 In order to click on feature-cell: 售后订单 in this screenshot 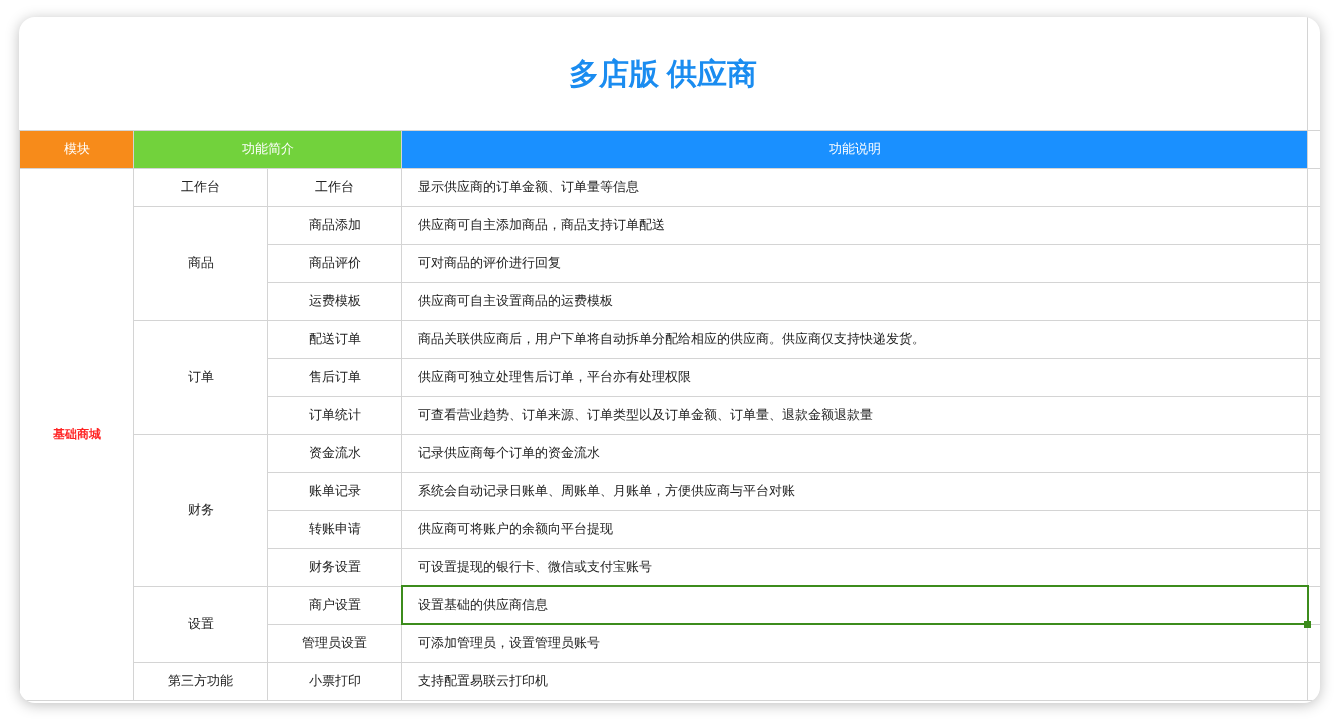, I will do `click(334, 377)`.